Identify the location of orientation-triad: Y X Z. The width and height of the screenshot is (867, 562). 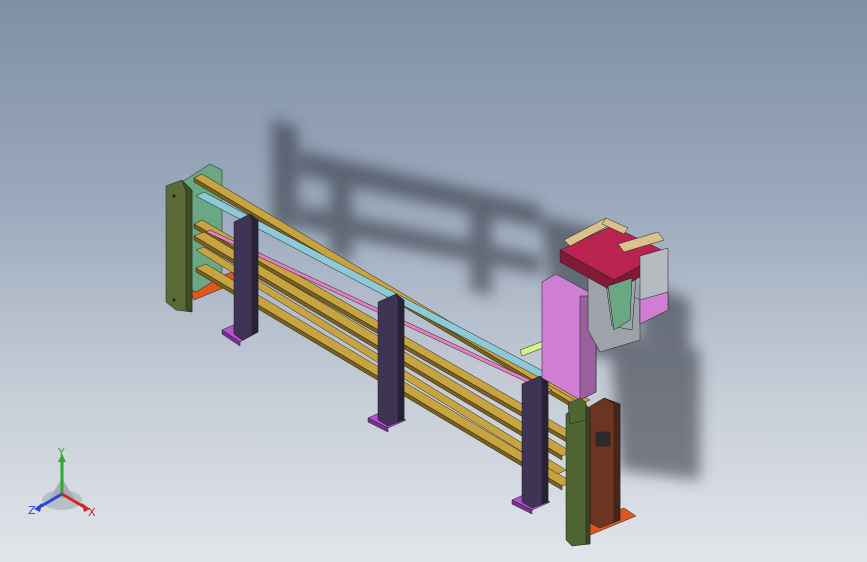
(64, 490).